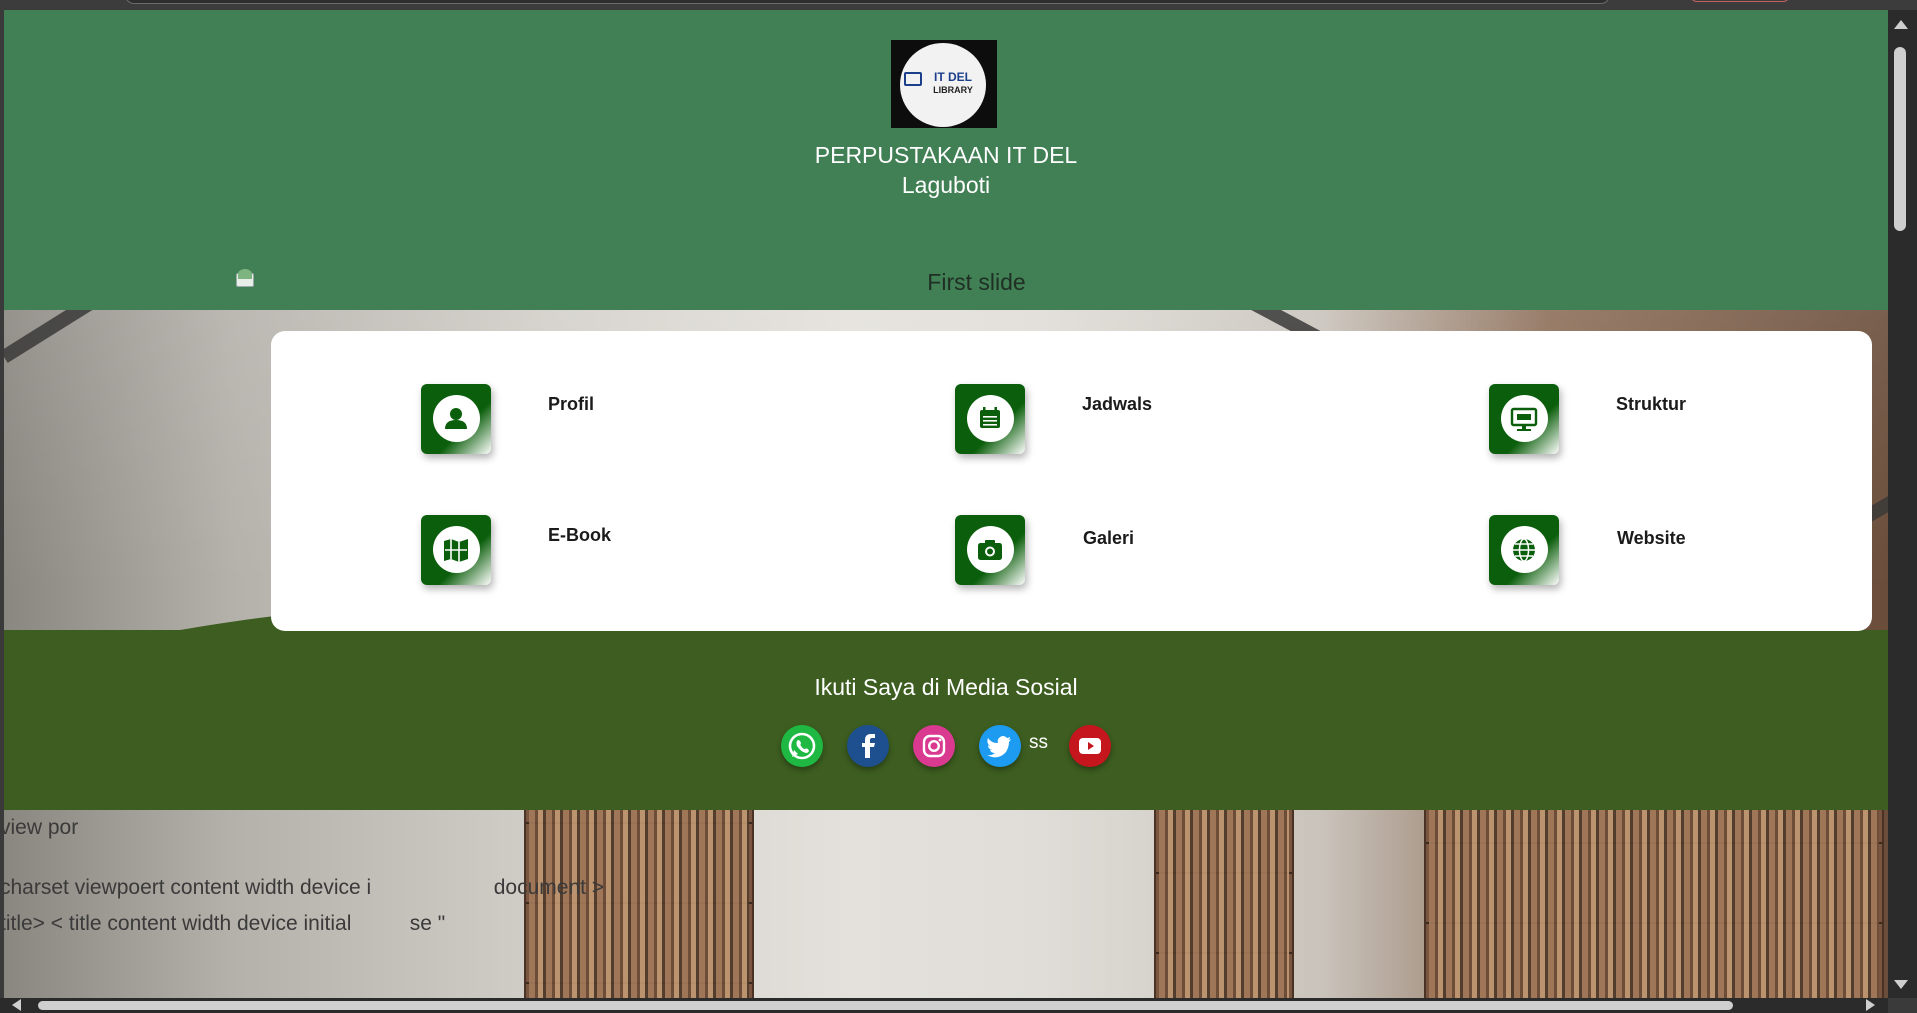 Image resolution: width=1917 pixels, height=1013 pixels. Describe the element at coordinates (867, 2) in the screenshot. I see `address-bar` at that location.